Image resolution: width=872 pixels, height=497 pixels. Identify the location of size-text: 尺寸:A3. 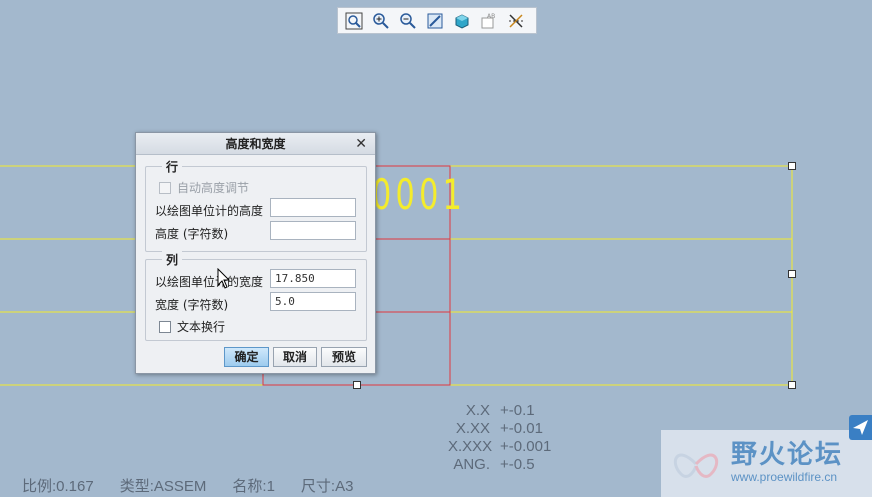
(327, 486).